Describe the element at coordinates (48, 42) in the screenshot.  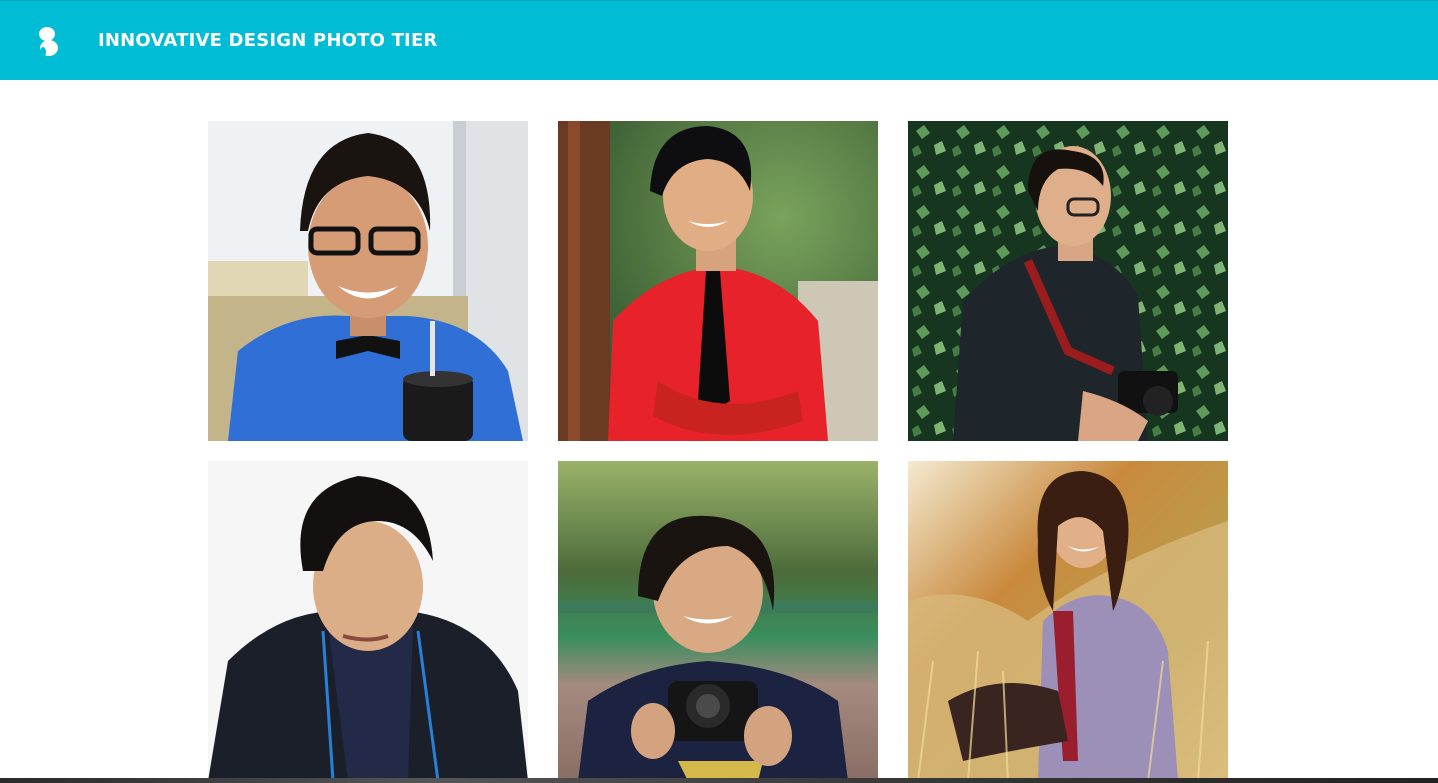
I see `innovative-design-logo-icon` at that location.